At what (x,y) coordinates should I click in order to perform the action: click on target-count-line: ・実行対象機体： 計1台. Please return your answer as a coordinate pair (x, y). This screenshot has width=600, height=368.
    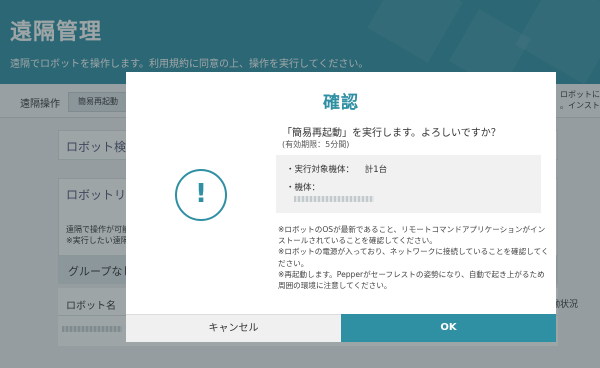
    Looking at the image, I should click on (336, 169).